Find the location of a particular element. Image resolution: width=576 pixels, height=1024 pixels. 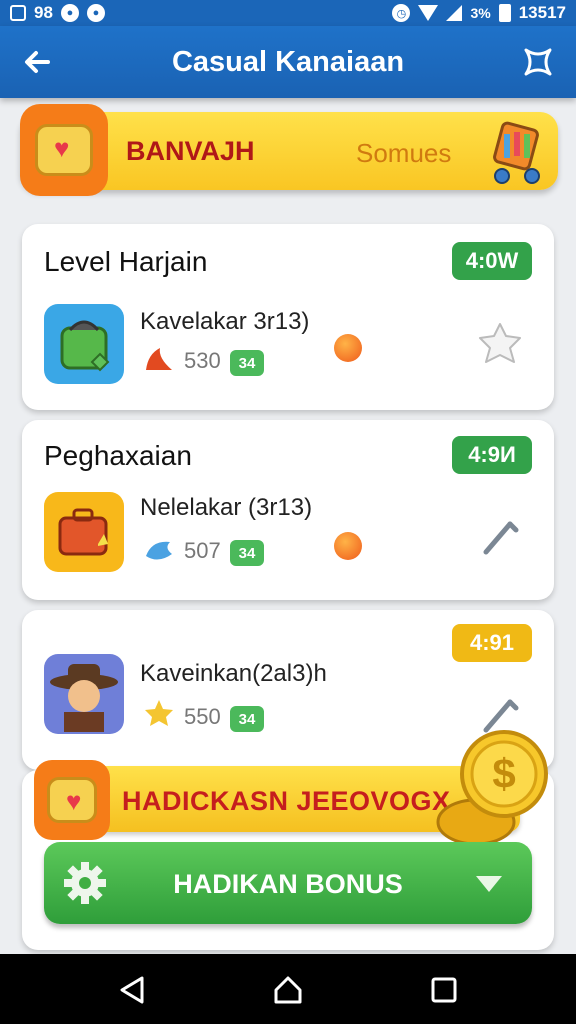

time-badge: 4:9И is located at coordinates (492, 455).